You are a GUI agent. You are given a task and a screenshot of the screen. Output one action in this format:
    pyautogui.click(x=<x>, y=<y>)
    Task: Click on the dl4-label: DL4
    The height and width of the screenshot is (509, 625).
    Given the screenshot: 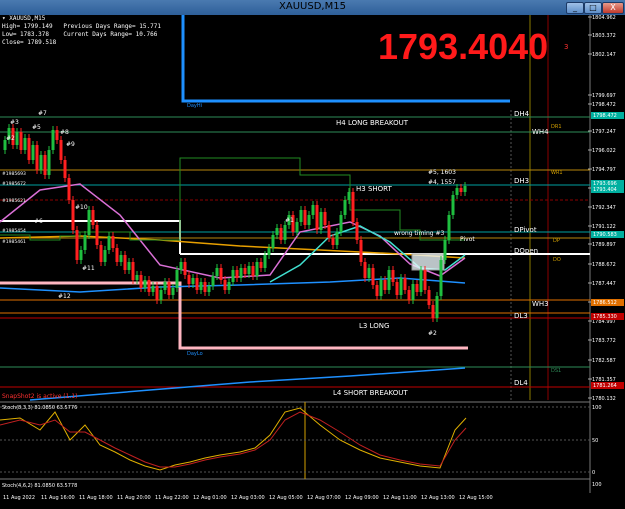 What is the action you would take?
    pyautogui.click(x=521, y=383)
    